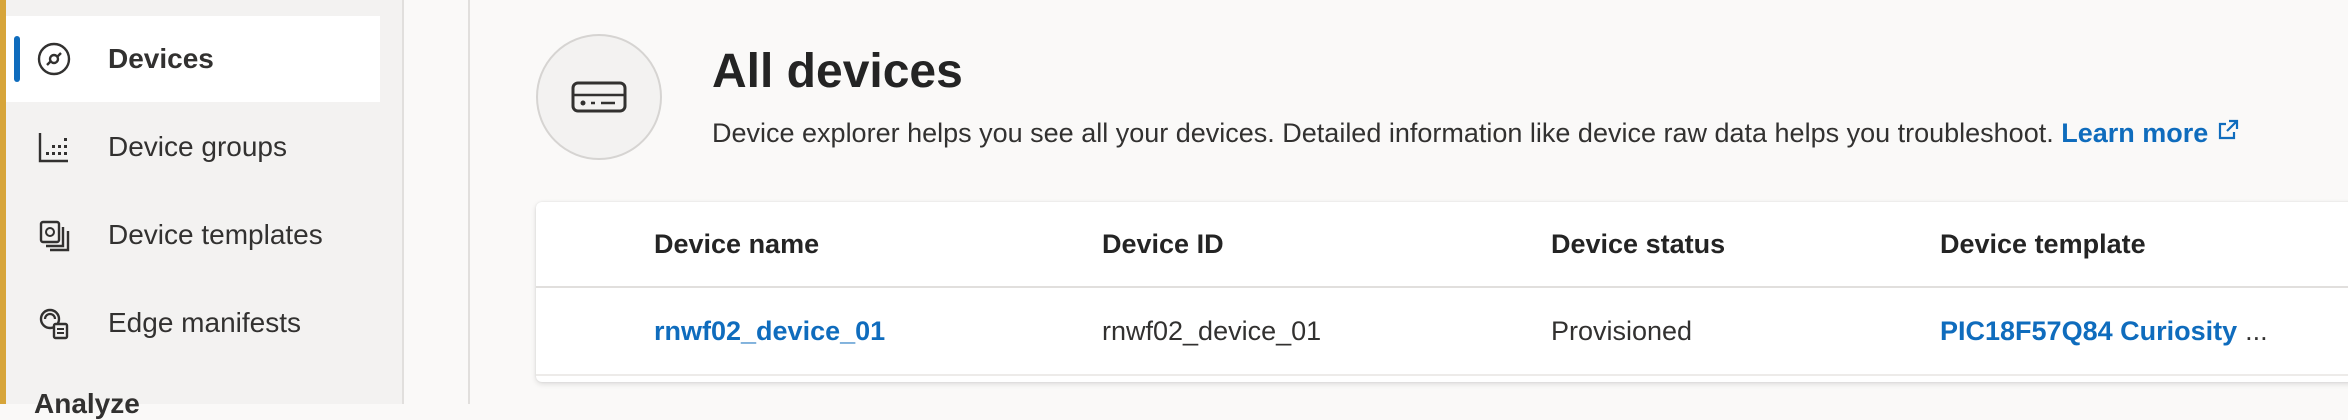 The height and width of the screenshot is (420, 2348). What do you see at coordinates (1638, 244) in the screenshot?
I see `column-header-device-status: Device status` at bounding box center [1638, 244].